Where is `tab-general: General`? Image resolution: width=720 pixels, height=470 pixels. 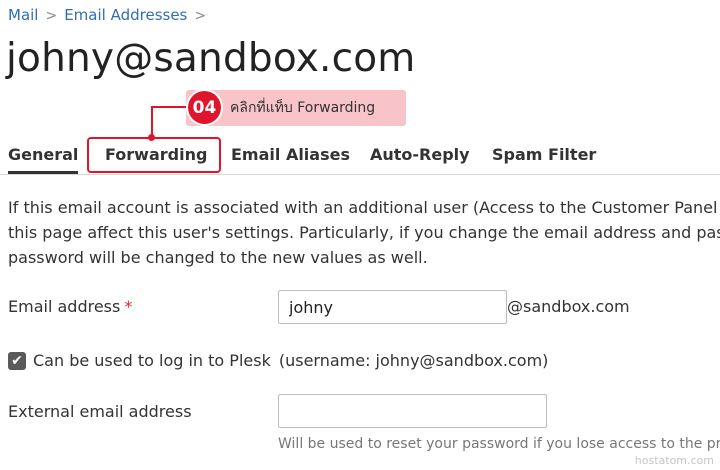
tab-general: General is located at coordinates (43, 155).